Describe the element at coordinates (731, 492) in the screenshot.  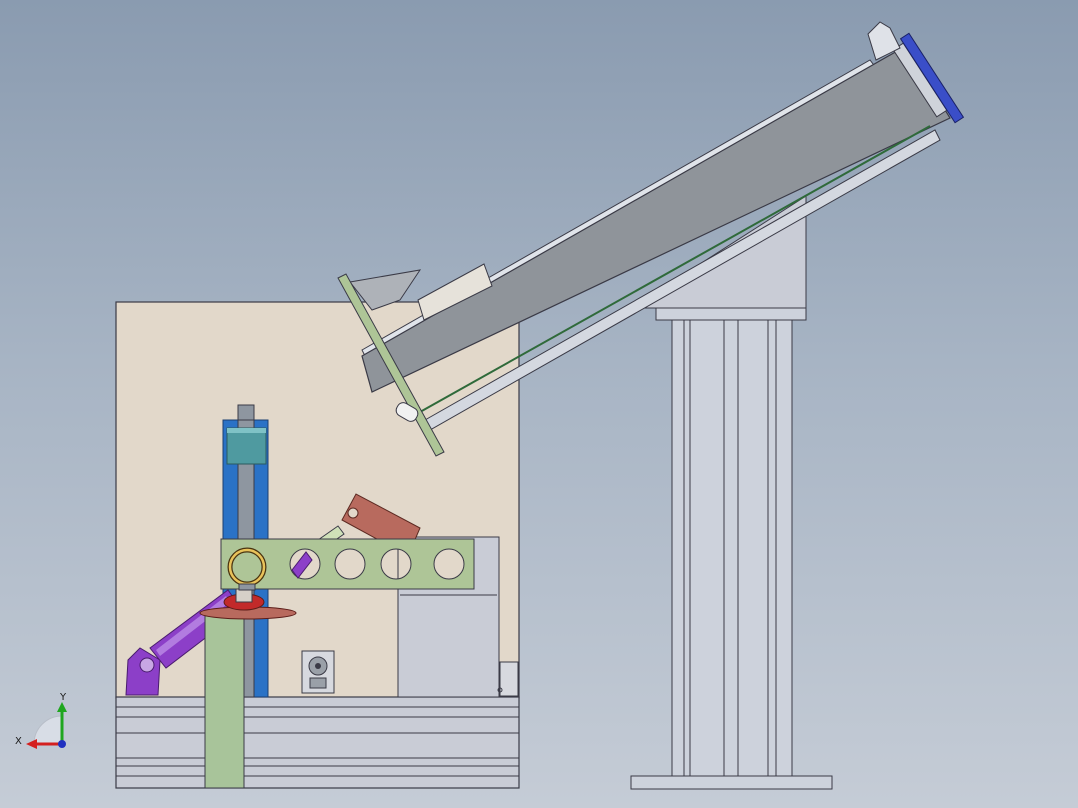
I see `support-column` at that location.